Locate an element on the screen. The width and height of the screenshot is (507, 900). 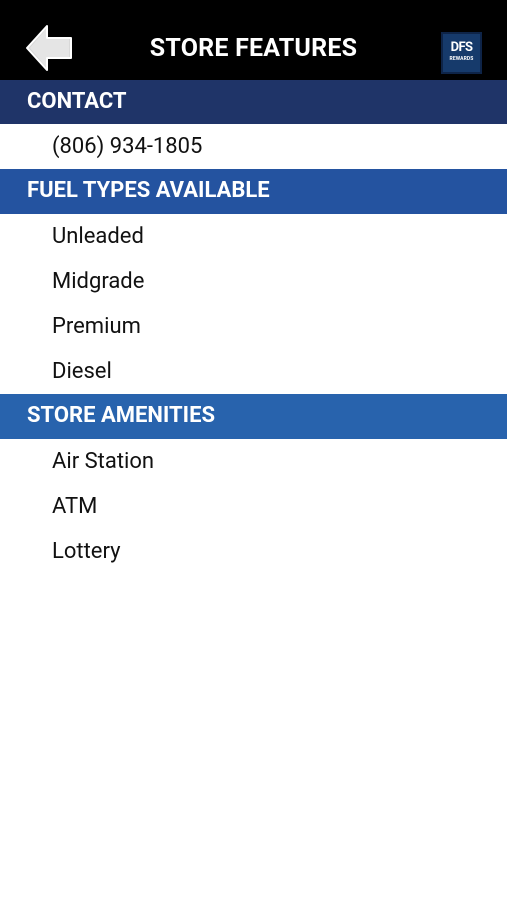
logo-mark-text: DFS is located at coordinates (461, 47).